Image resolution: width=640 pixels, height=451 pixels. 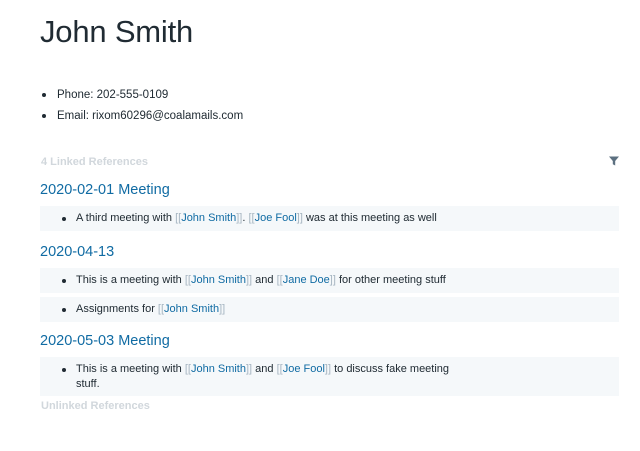 I want to click on text-segment: Assignments for, so click(x=117, y=309).